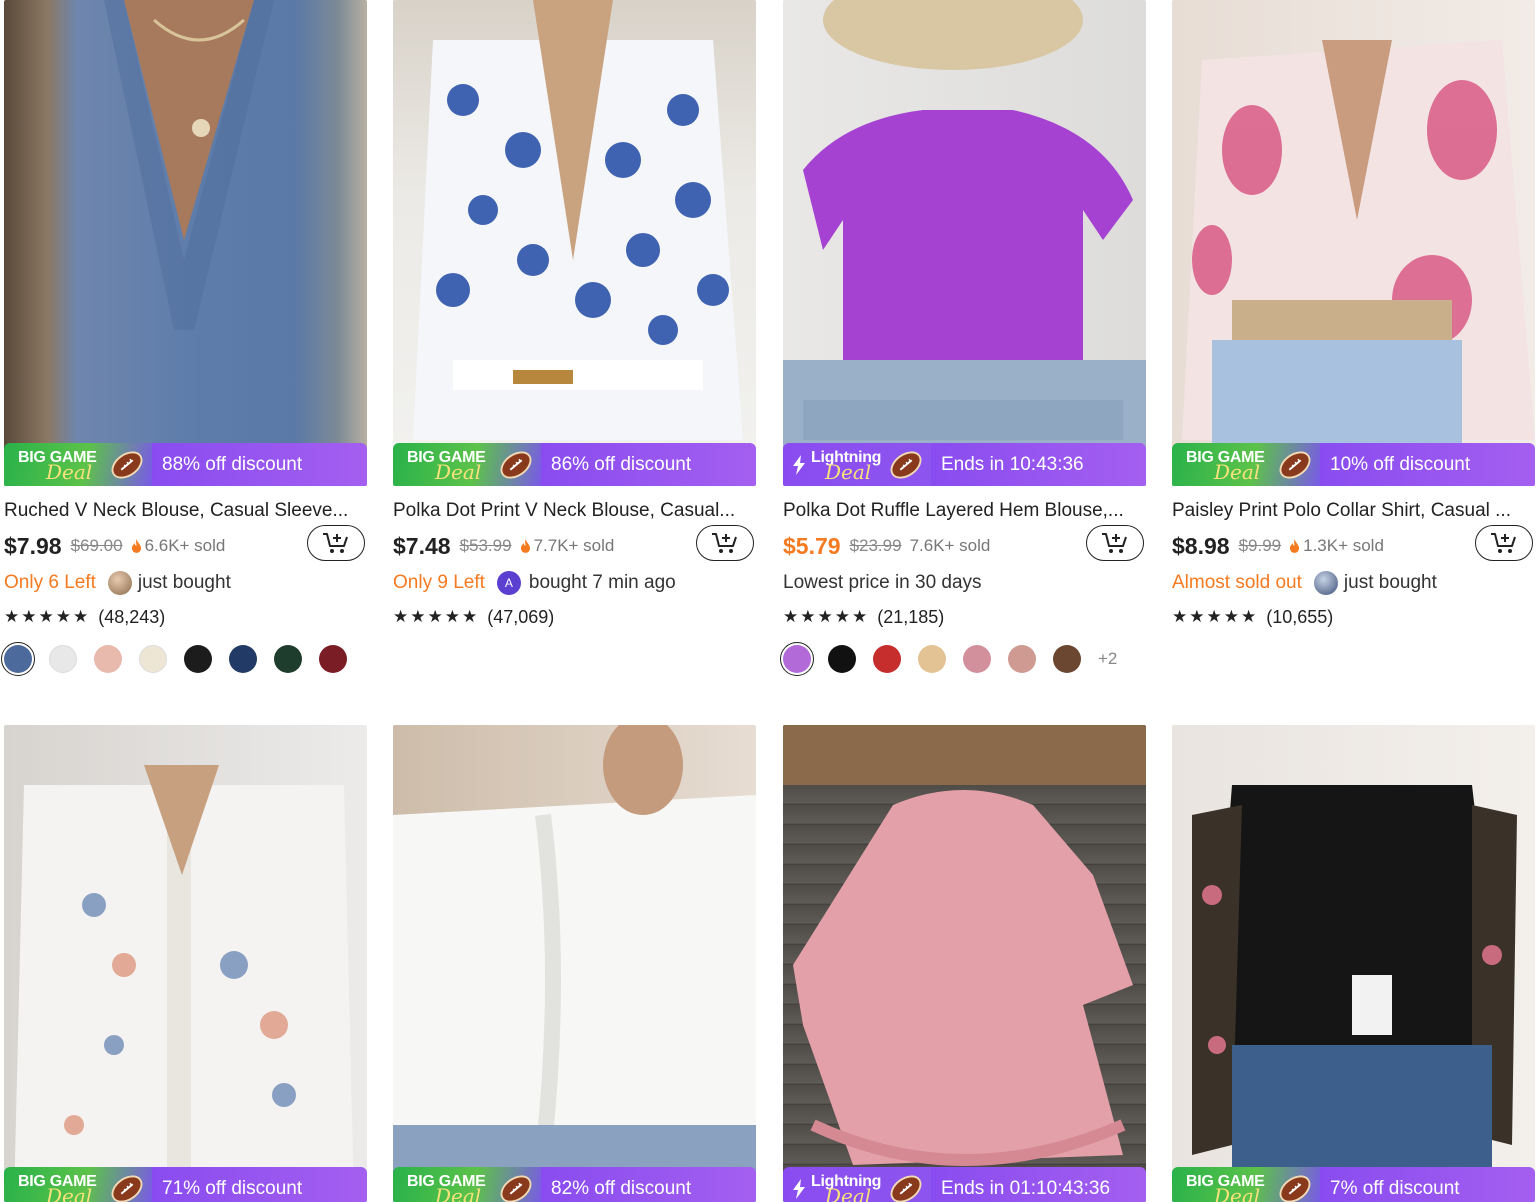 The image size is (1536, 1202). I want to click on product-card: BIG GAME Deal 82% off discount, so click(574, 963).